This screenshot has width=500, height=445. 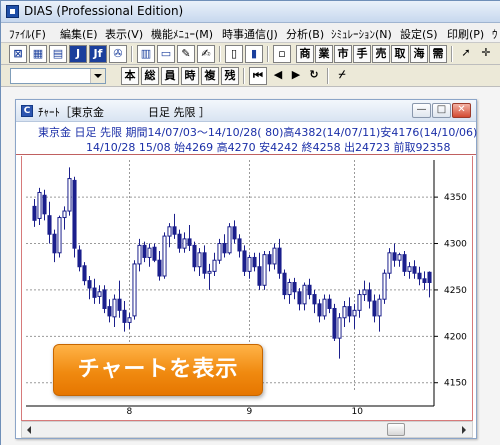 I want to click on show-chart-button: チャートを表示, so click(x=158, y=370).